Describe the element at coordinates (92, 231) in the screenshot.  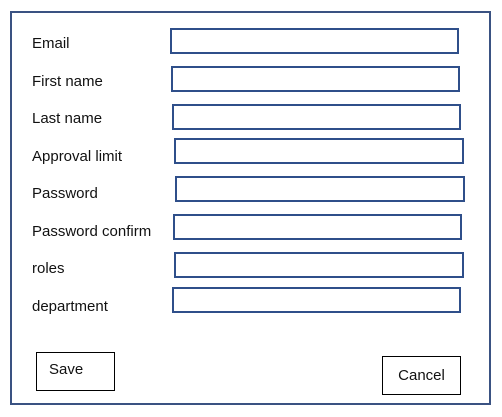
I see `password-confirm-label: Password confirm` at that location.